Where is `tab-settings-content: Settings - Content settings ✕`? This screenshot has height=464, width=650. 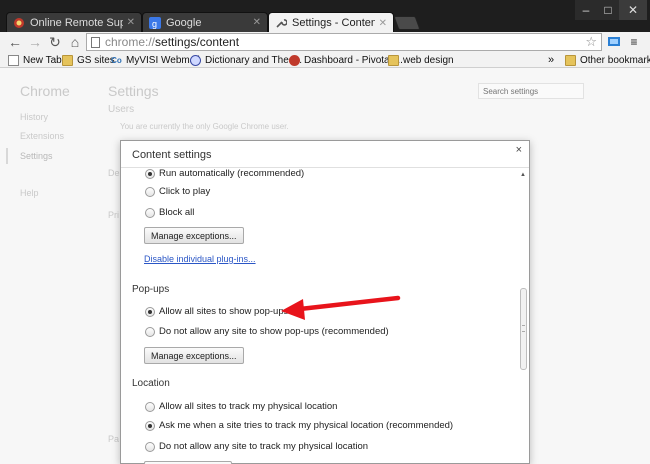
tab-settings-content: Settings - Content settings ✕ is located at coordinates (331, 22).